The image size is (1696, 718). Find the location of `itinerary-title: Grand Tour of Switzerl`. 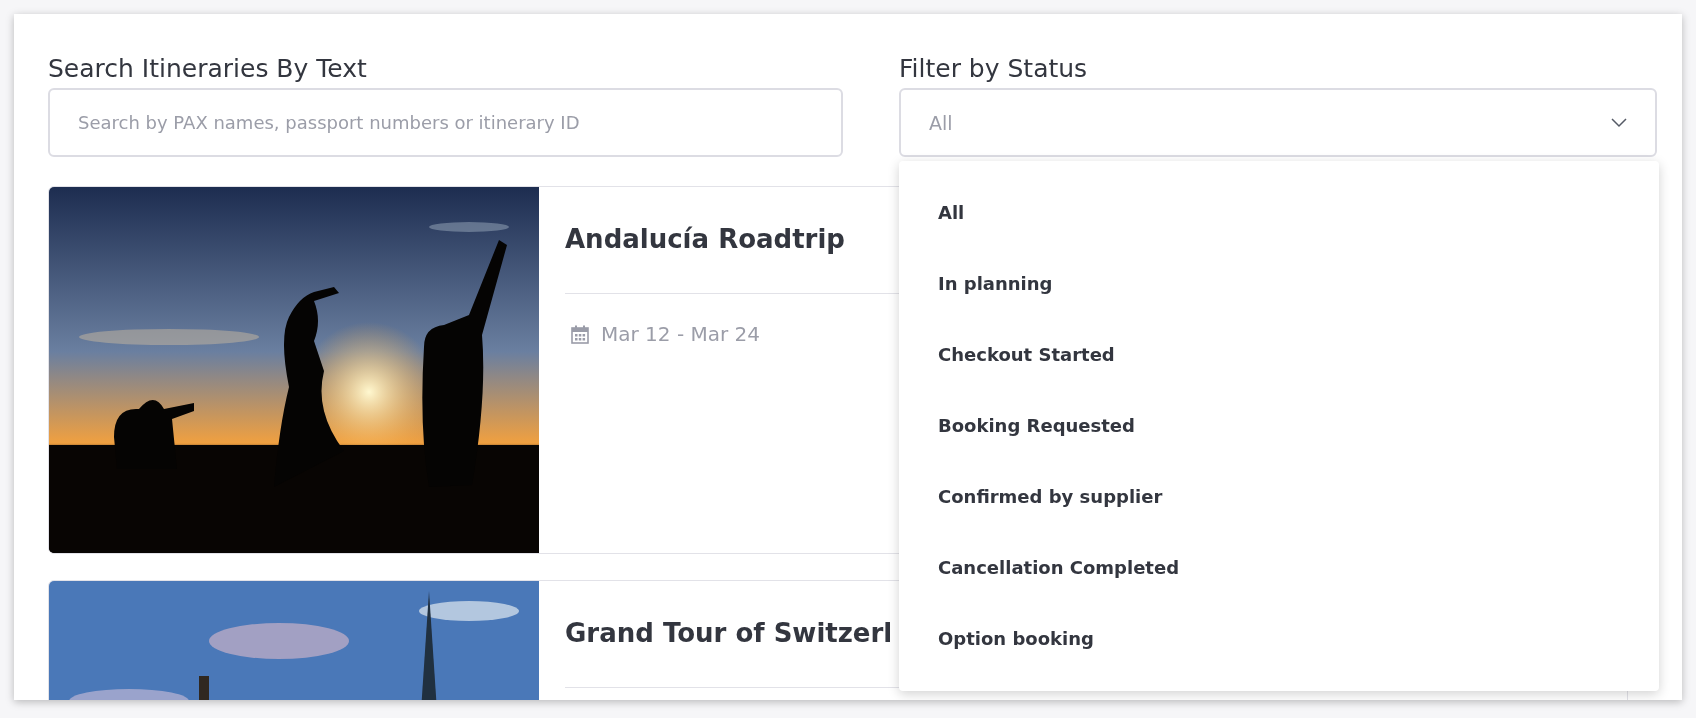

itinerary-title: Grand Tour of Switzerl is located at coordinates (729, 633).